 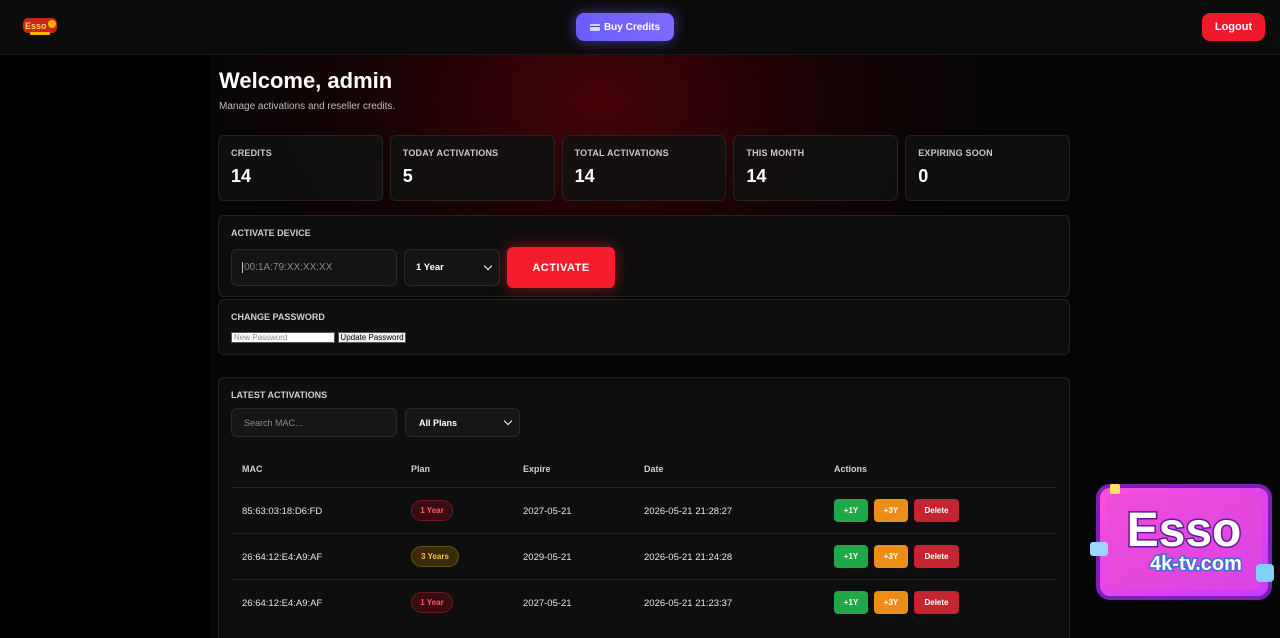 What do you see at coordinates (1184, 530) in the screenshot?
I see `promo-brand: Esso` at bounding box center [1184, 530].